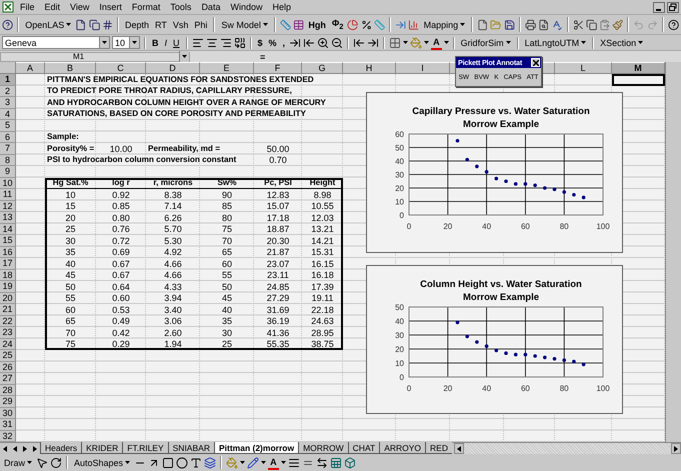 This screenshot has width=681, height=471. Describe the element at coordinates (583, 68) in the screenshot. I see `column-header: L` at that location.